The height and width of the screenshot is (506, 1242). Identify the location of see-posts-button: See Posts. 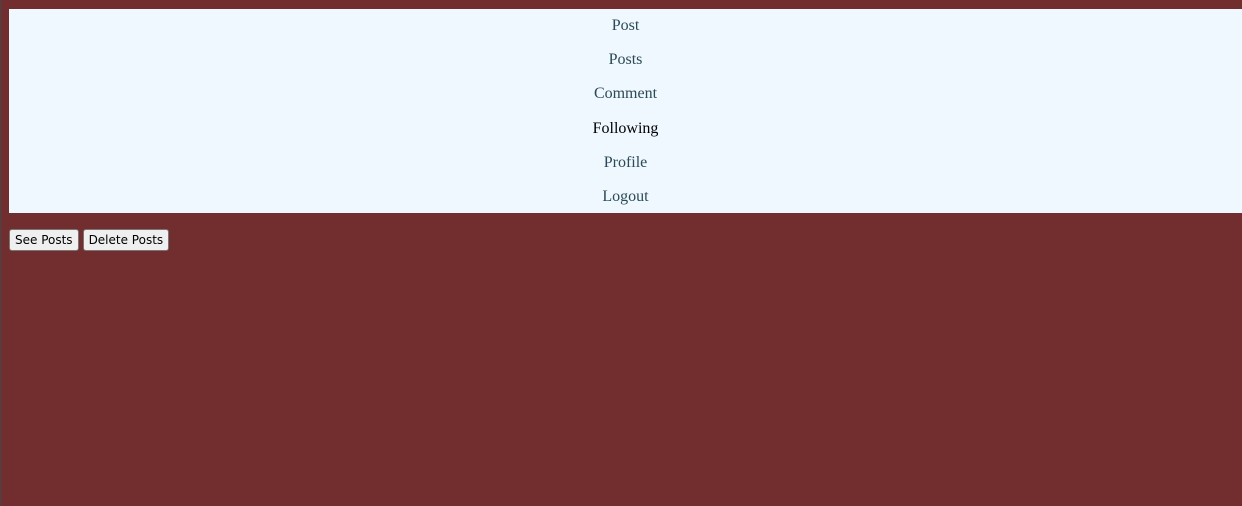
(44, 240).